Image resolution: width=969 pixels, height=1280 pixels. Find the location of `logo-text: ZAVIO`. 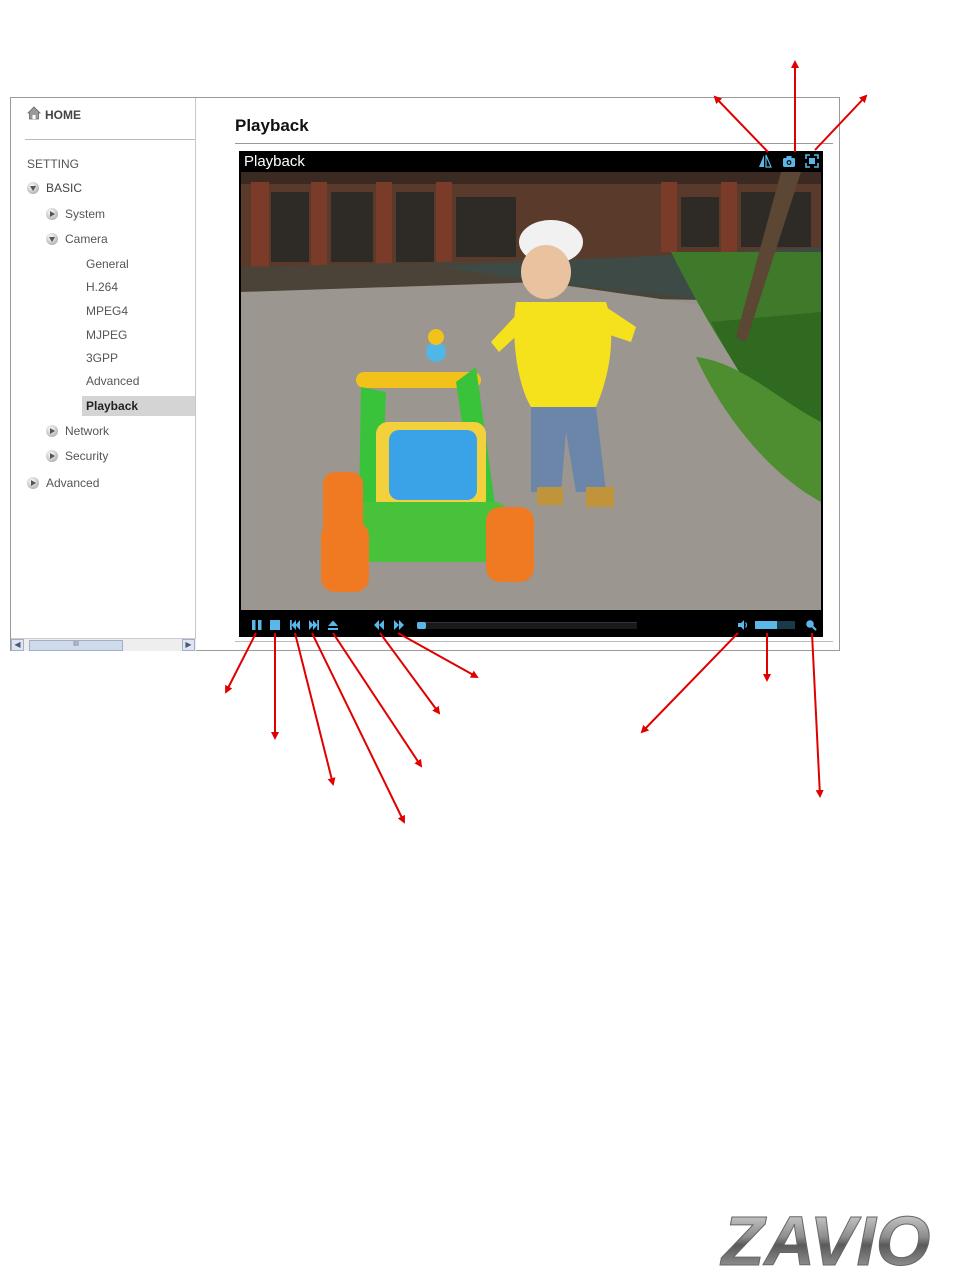

logo-text: ZAVIO is located at coordinates (825, 1241).